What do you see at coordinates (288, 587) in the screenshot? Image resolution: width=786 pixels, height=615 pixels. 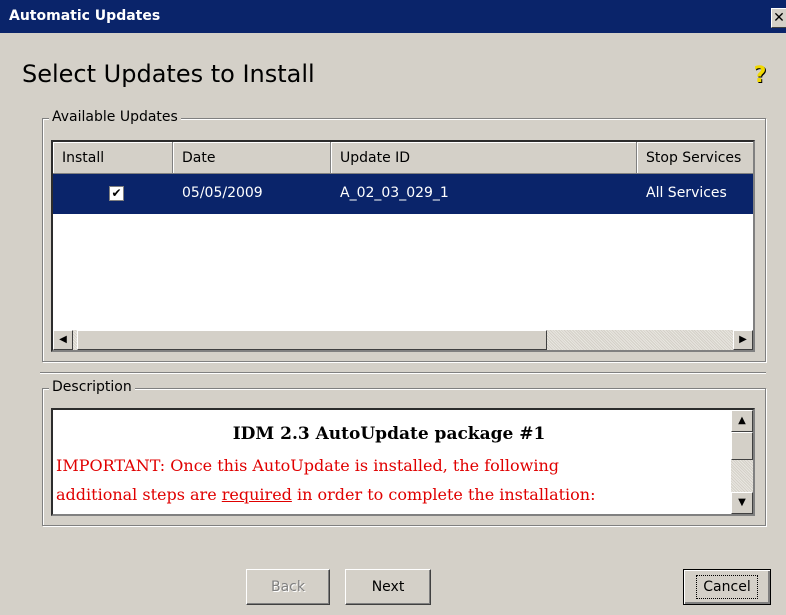 I see `back-button: Back` at bounding box center [288, 587].